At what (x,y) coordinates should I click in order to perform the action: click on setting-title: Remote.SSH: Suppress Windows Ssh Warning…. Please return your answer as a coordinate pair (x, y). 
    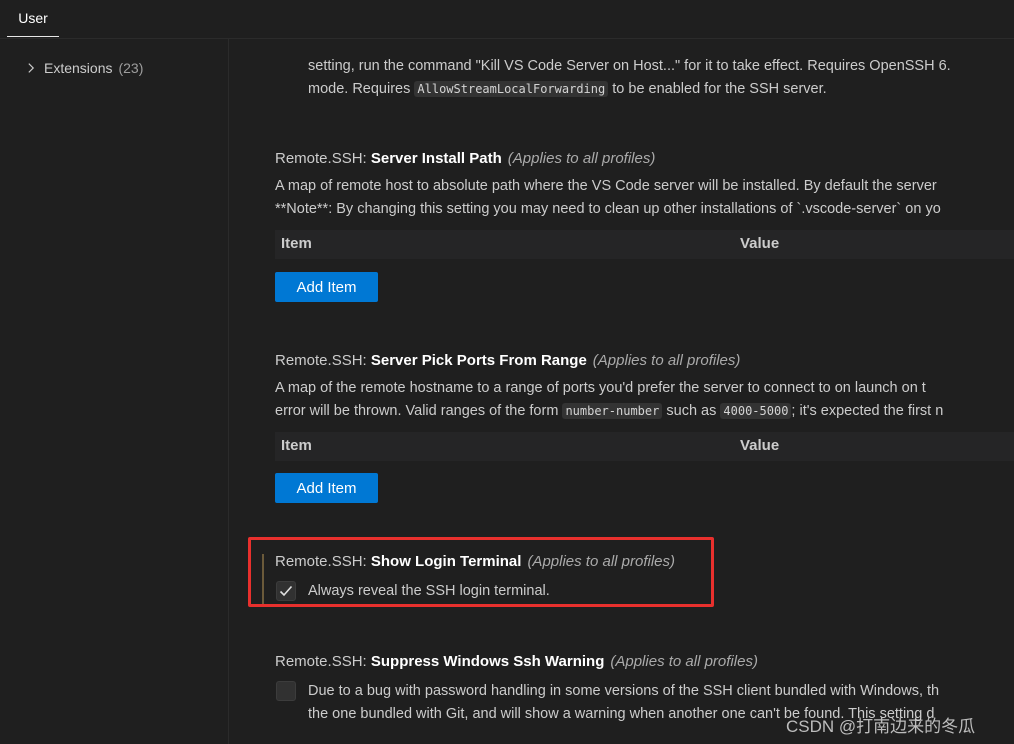
    Looking at the image, I should click on (644, 662).